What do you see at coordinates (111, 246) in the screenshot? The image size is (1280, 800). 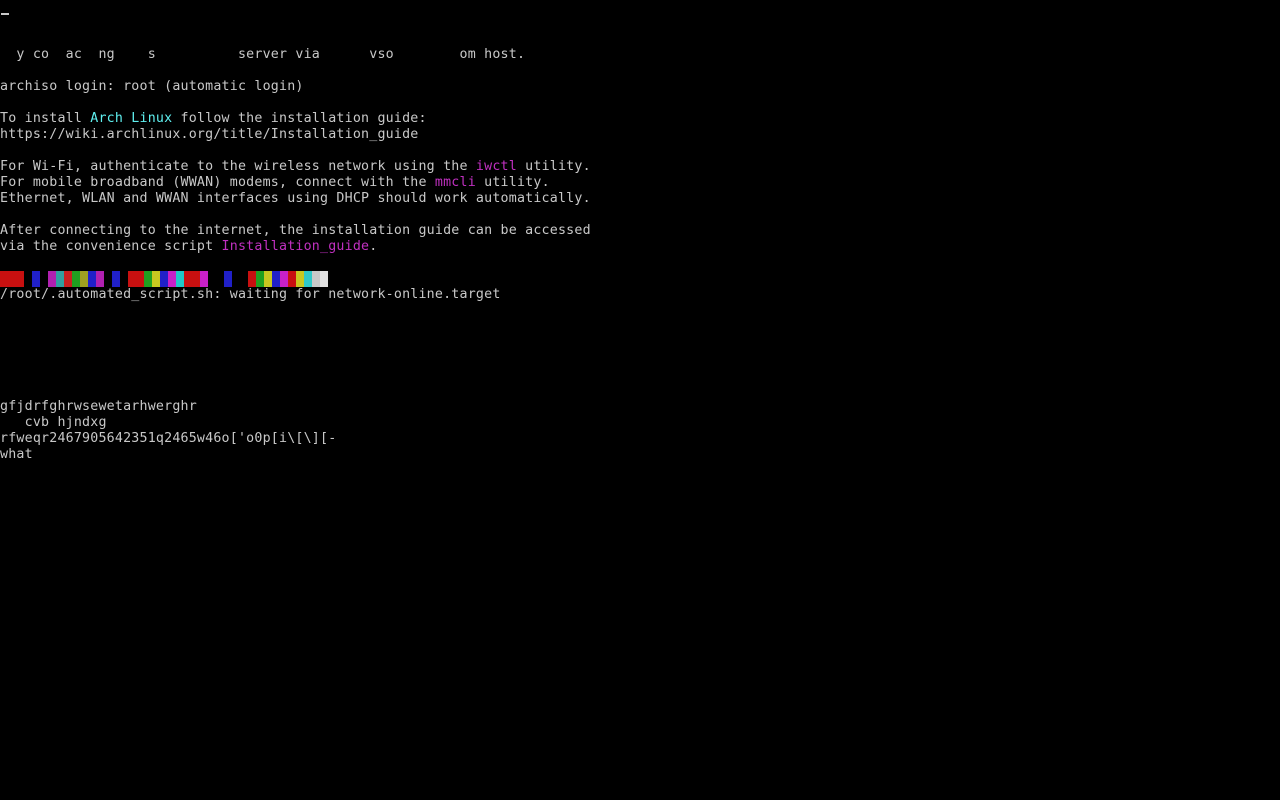 I see `via-prefix: via the convenience script` at bounding box center [111, 246].